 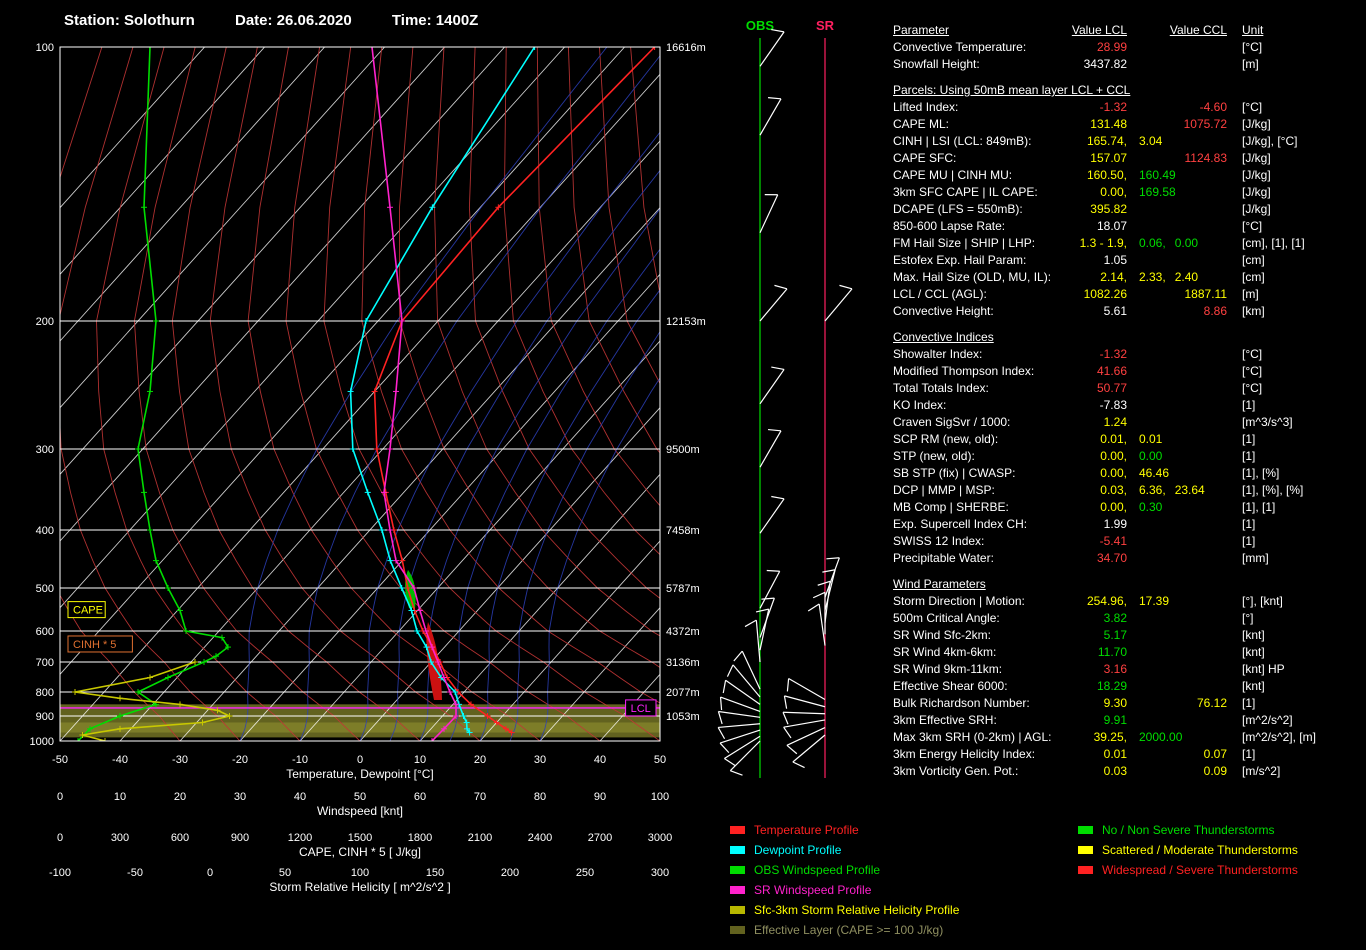 What do you see at coordinates (45, 48) in the screenshot?
I see `pressure-tick-label: 100` at bounding box center [45, 48].